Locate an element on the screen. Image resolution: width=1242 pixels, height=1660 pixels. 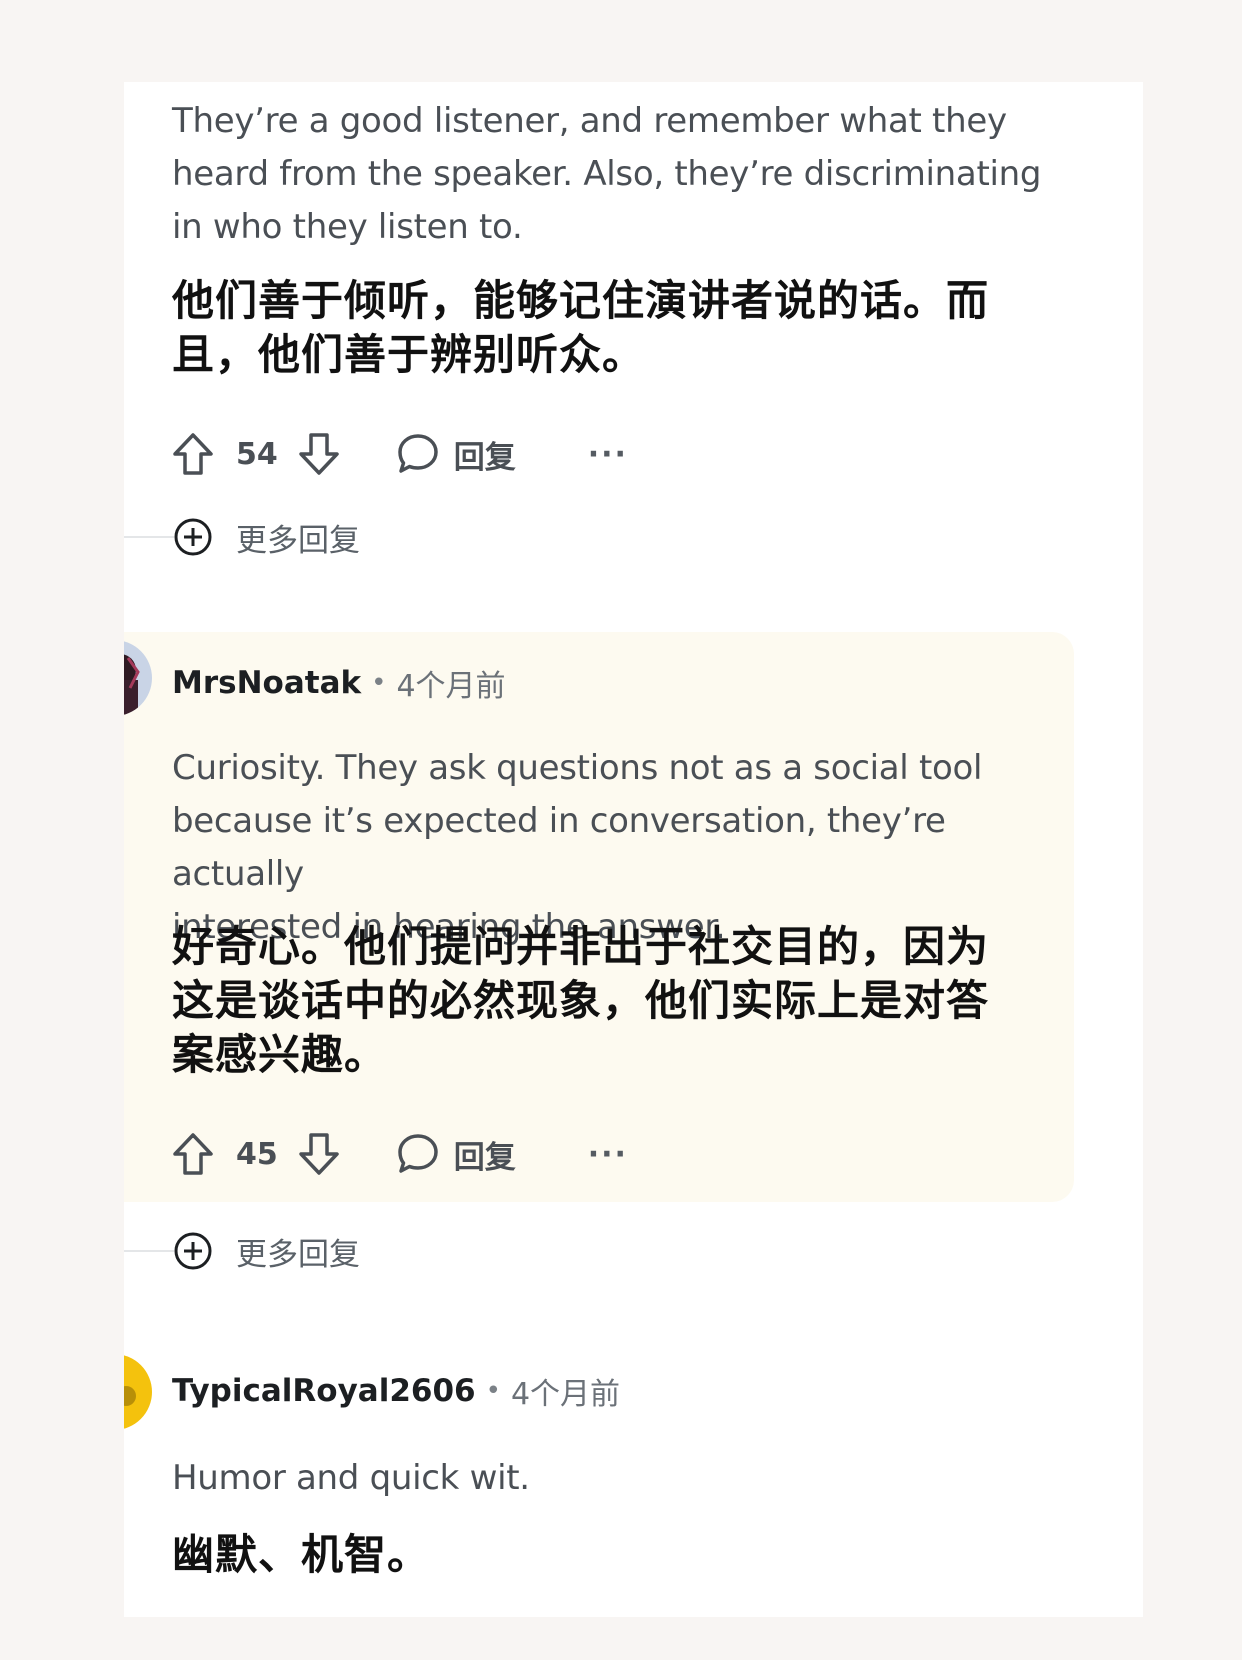
comment-1-zh-line-2: 且，他们善于辨别听众。 is located at coordinates (409, 354).